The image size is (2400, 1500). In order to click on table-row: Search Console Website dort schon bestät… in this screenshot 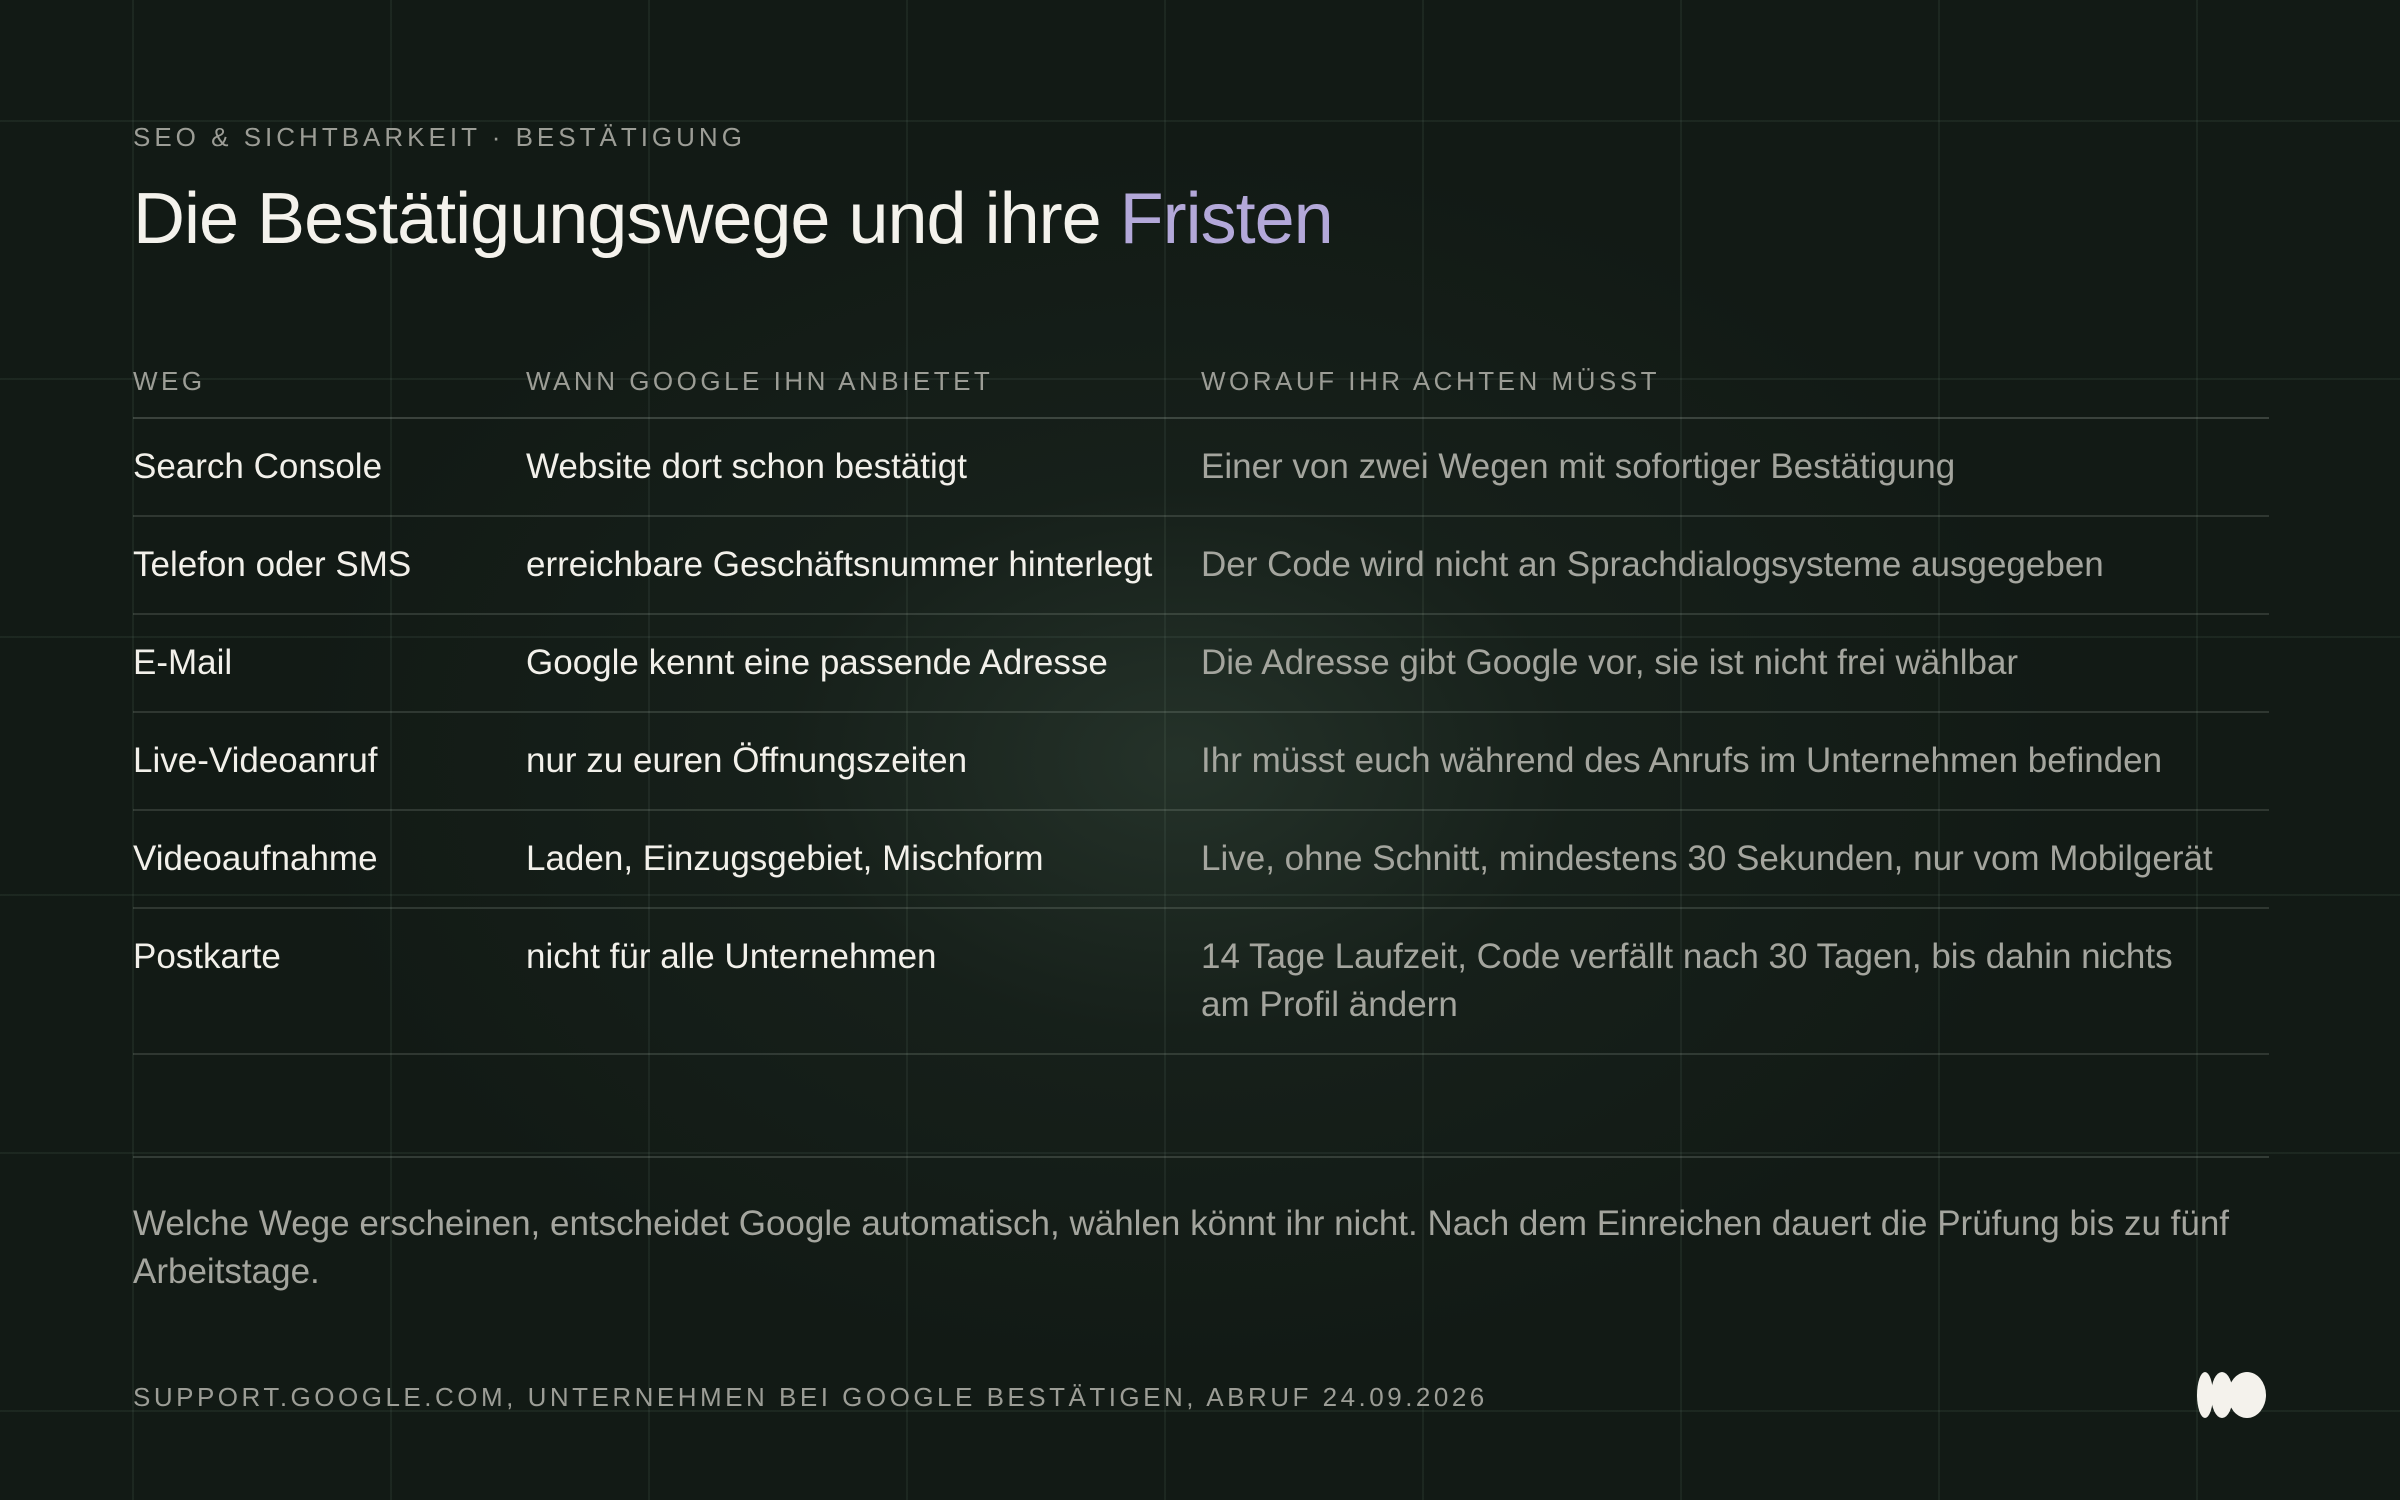, I will do `click(1201, 467)`.